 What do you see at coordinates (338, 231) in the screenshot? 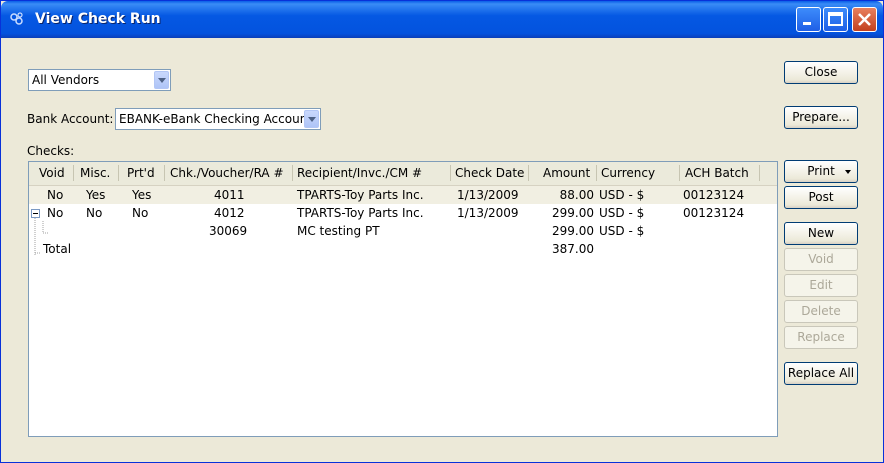
I see `cell-recipient: MC testing PT` at bounding box center [338, 231].